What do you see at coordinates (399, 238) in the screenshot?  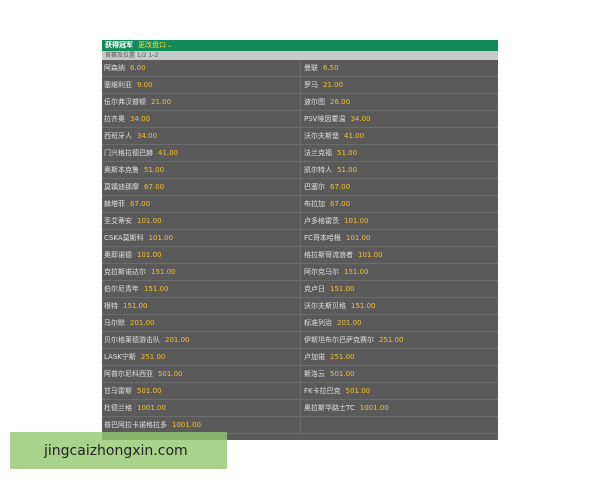 I see `selection-cell: FC哥本哈根 101.00` at bounding box center [399, 238].